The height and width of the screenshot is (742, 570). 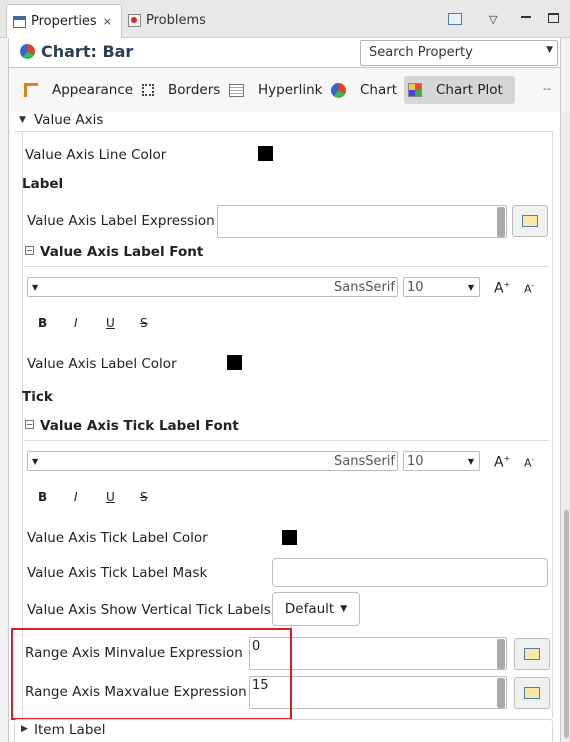 I want to click on search-placeholder: Search Property, so click(x=421, y=52).